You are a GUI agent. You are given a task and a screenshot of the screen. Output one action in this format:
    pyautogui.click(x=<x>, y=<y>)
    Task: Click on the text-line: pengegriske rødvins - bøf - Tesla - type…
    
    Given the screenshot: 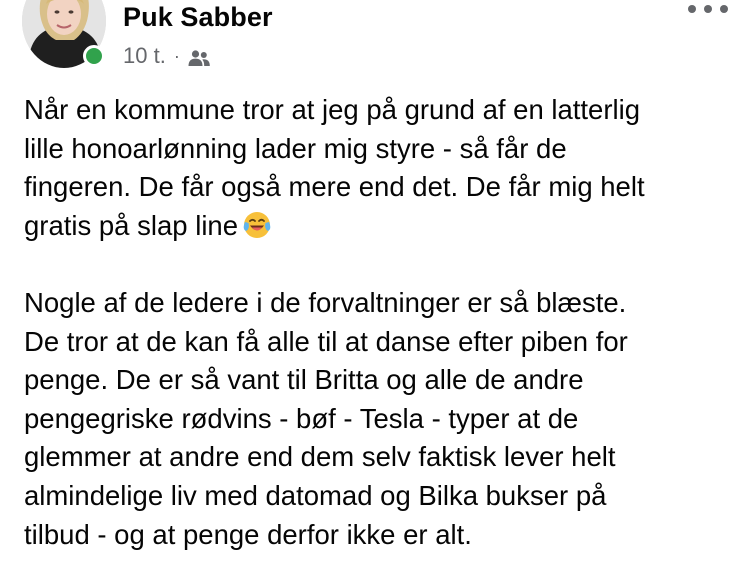 What is the action you would take?
    pyautogui.click(x=301, y=418)
    